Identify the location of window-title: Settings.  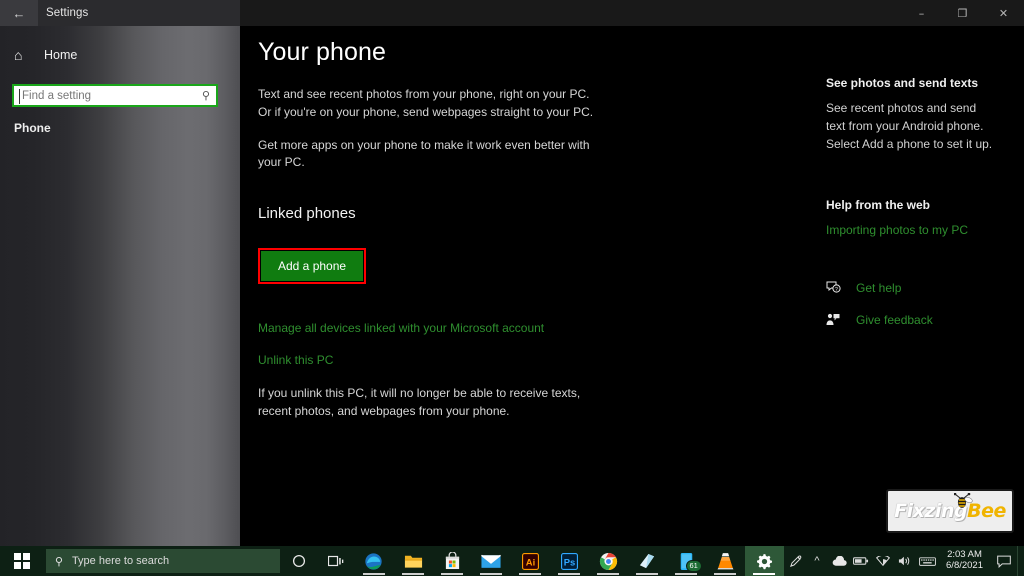
(67, 13).